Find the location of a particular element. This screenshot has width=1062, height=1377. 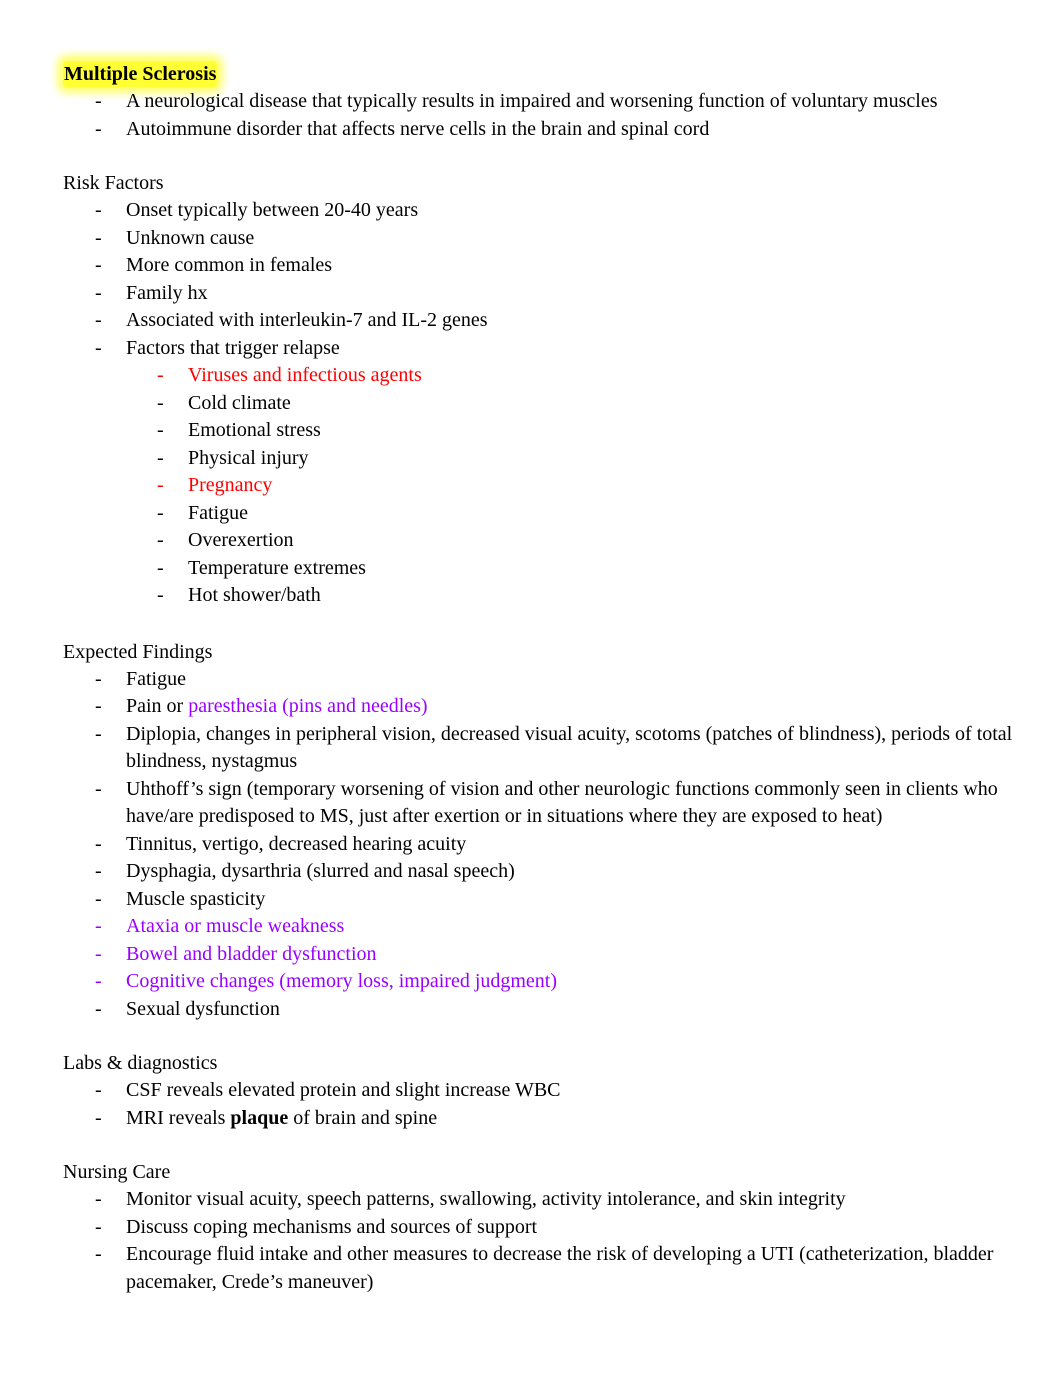

list-item: More common in females is located at coordinates (538, 266).